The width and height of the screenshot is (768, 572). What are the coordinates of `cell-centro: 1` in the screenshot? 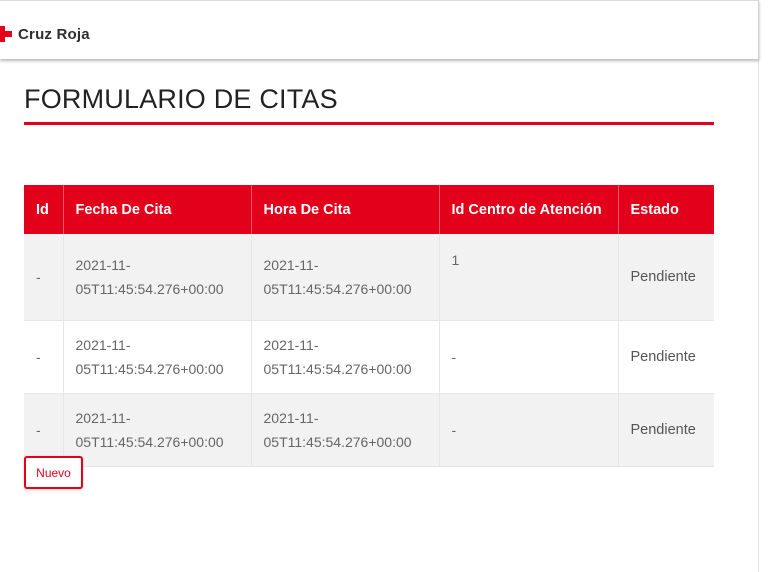 It's located at (529, 277).